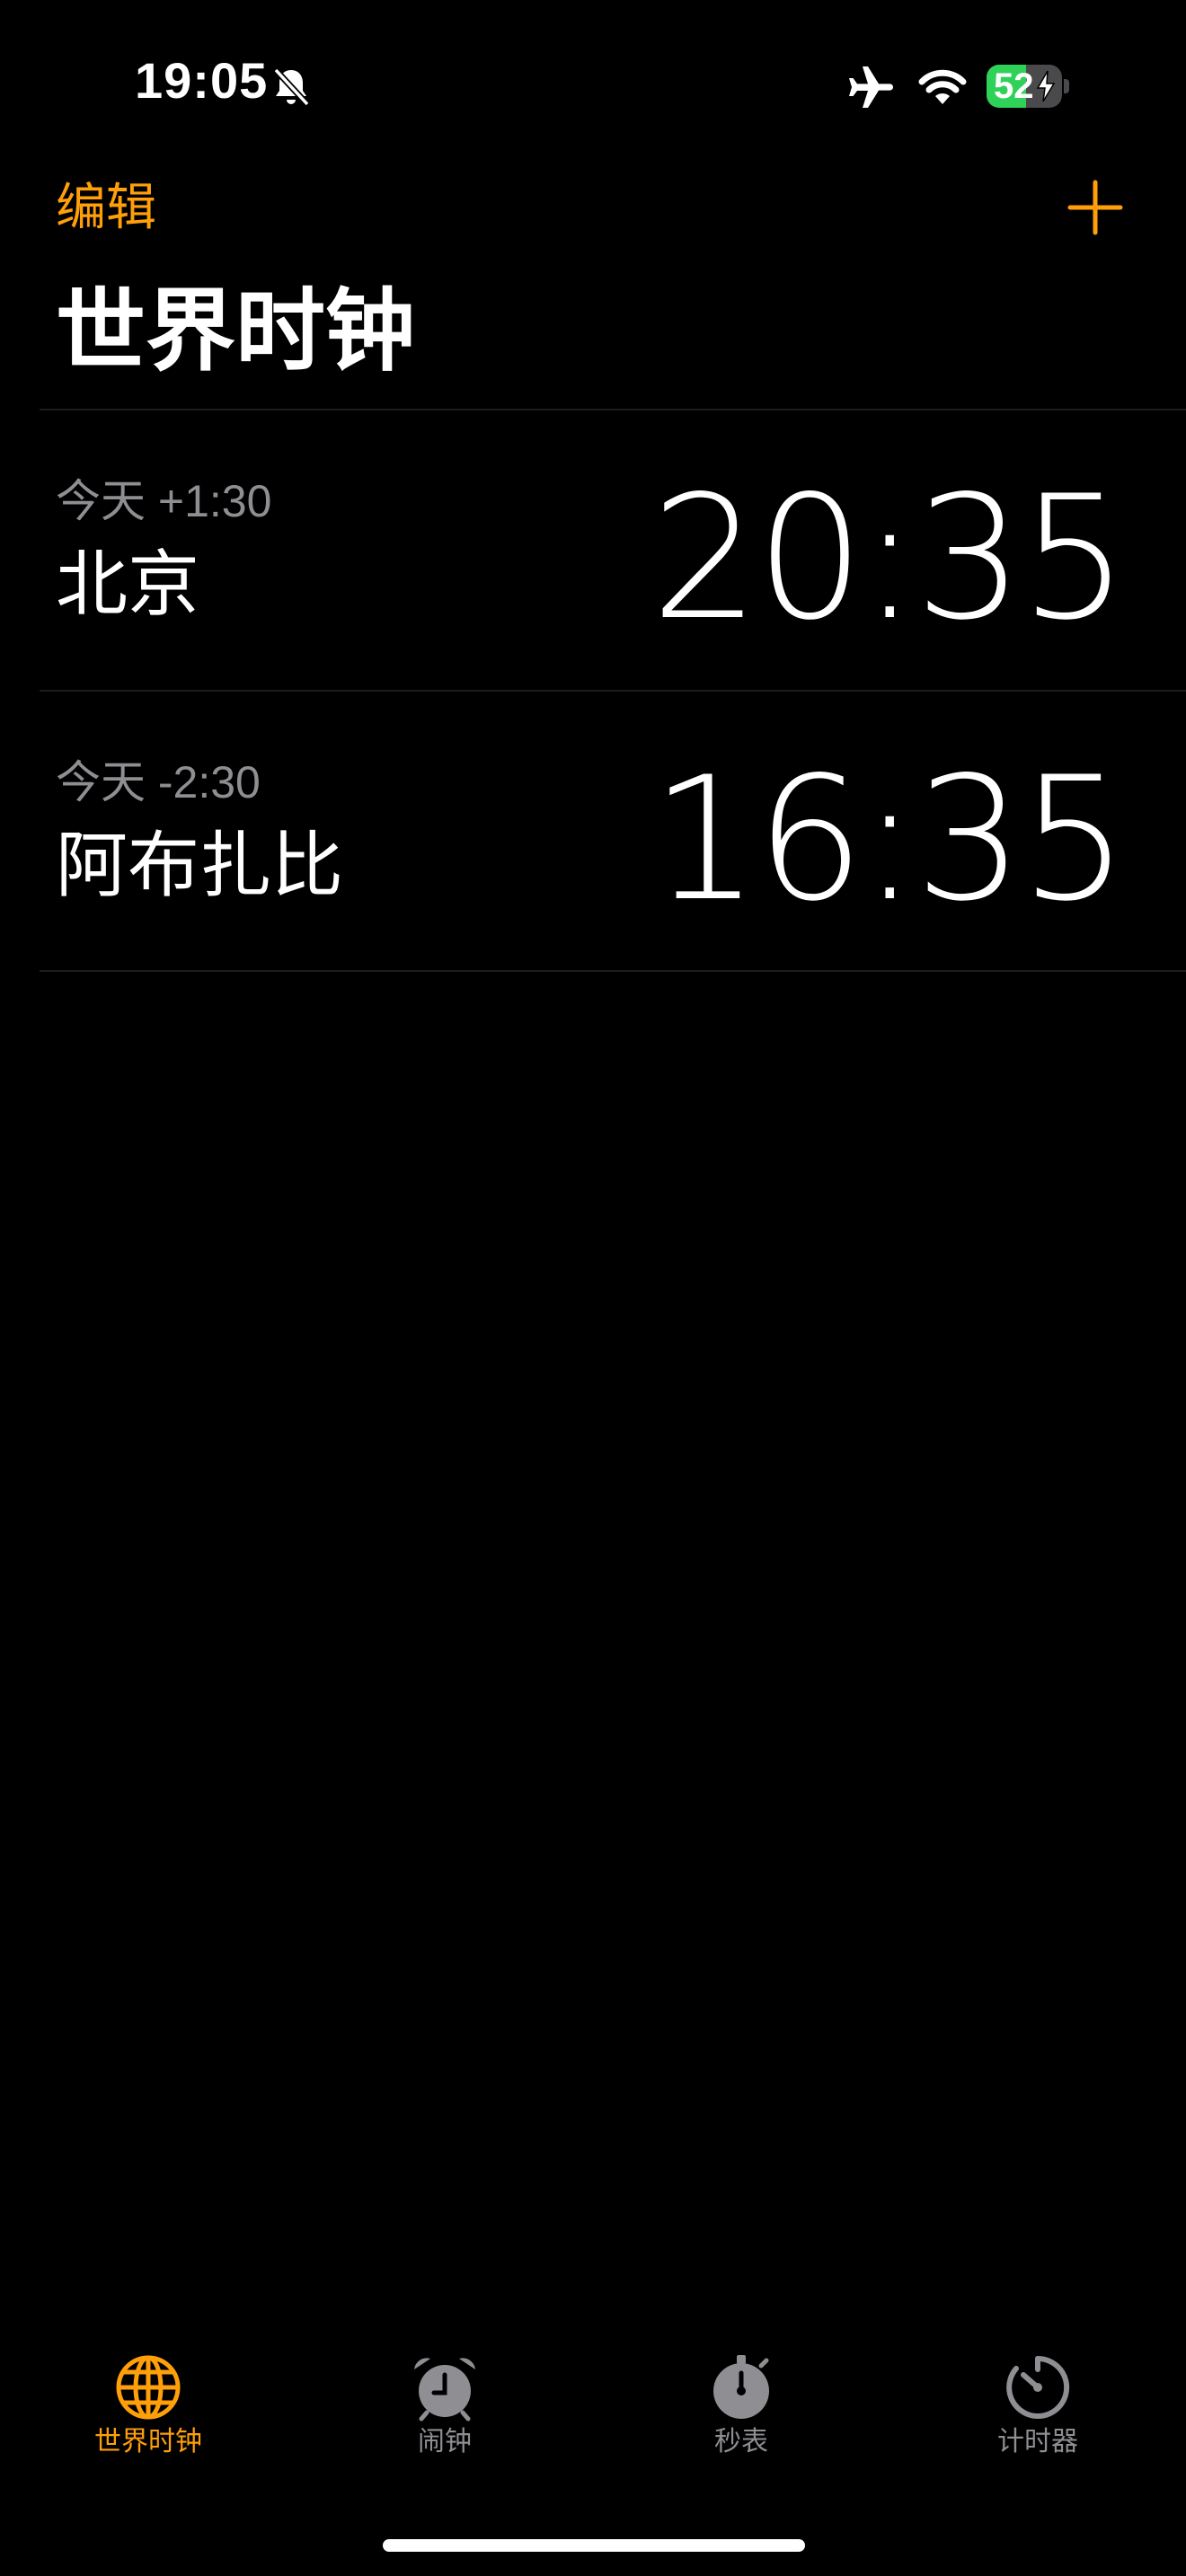 The width and height of the screenshot is (1186, 2576). What do you see at coordinates (1037, 2442) in the screenshot?
I see `tab-label: 计时器` at bounding box center [1037, 2442].